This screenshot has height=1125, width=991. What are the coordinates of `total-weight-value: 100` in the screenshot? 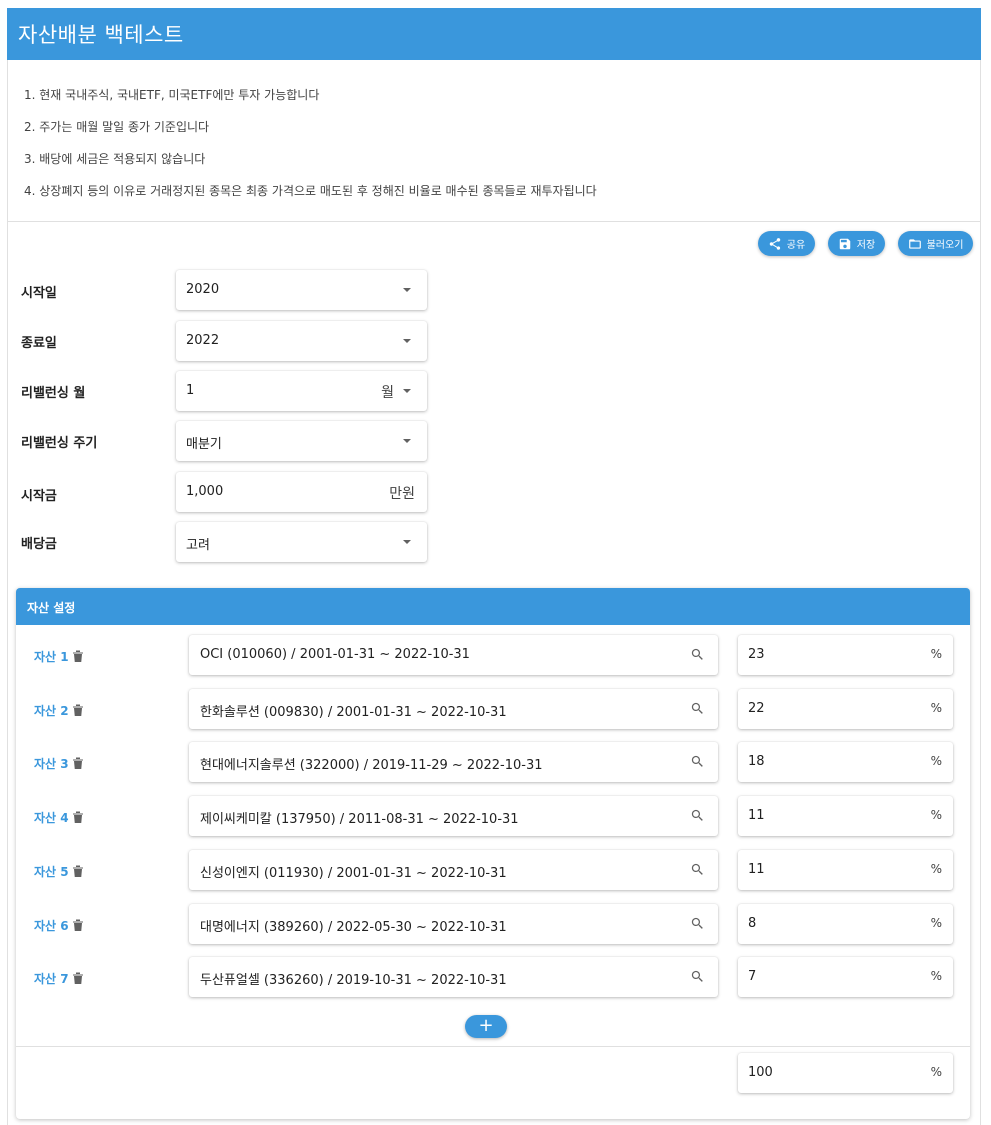 It's located at (760, 1072).